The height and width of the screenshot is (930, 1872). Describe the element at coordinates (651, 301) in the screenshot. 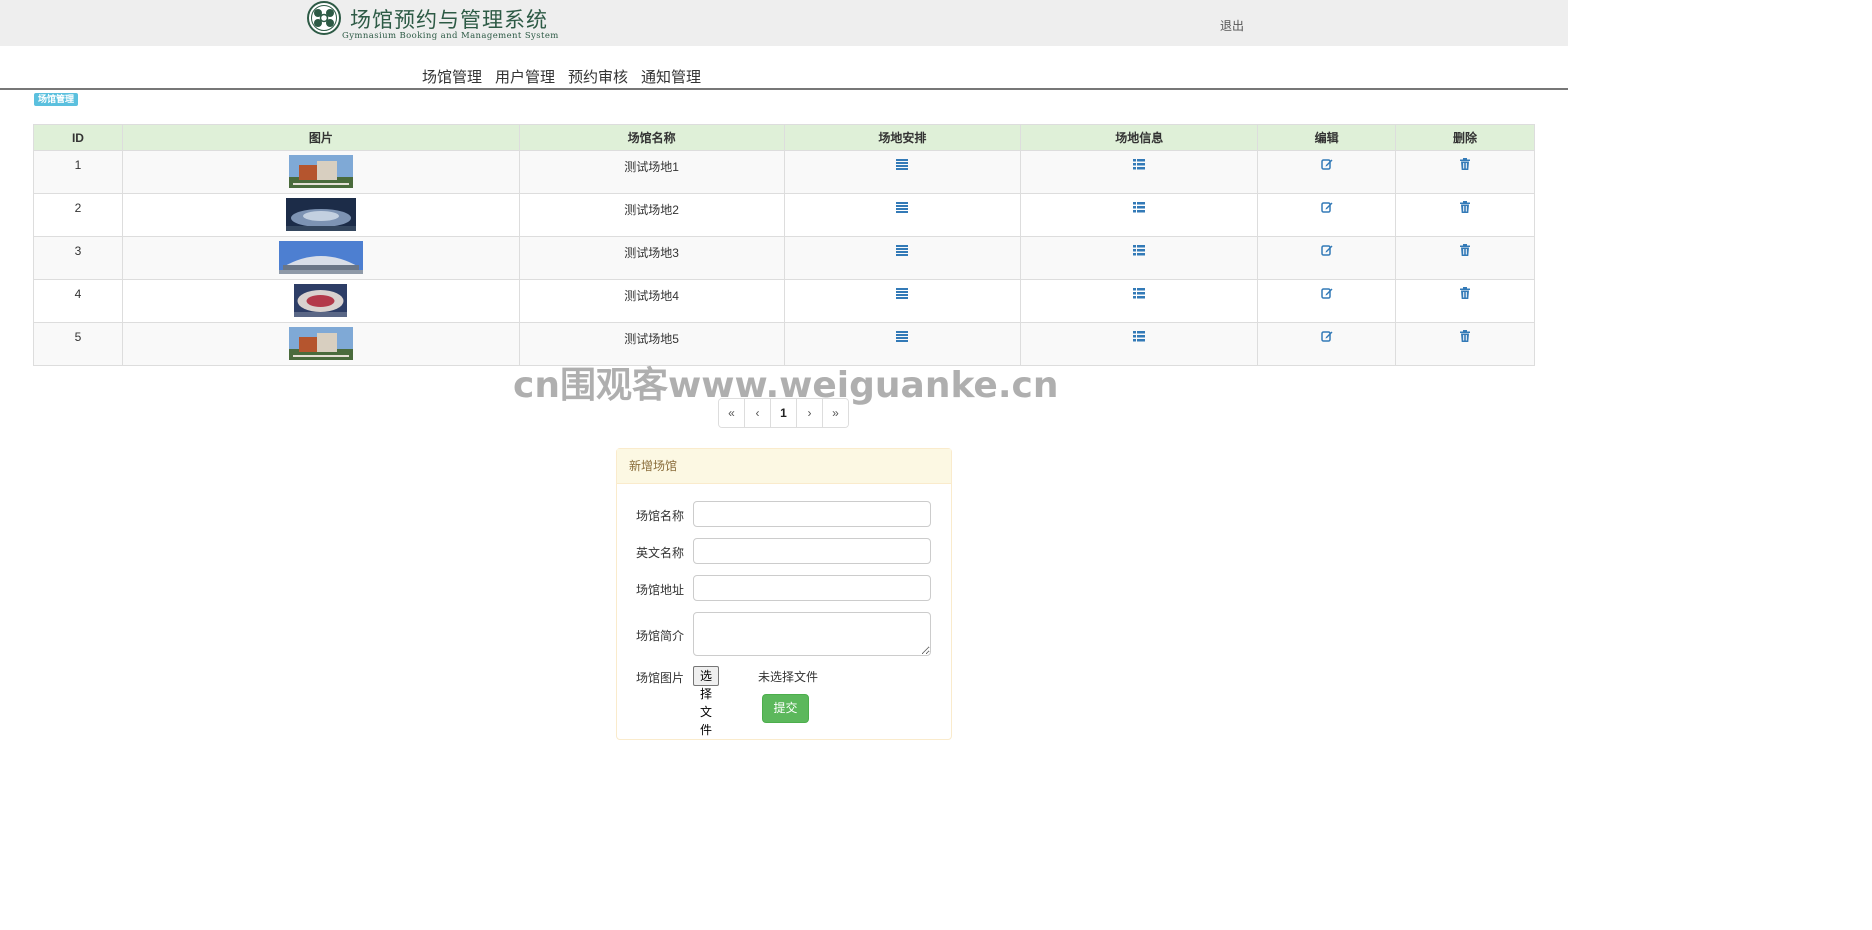

I see `cell-name: 测试场地4` at that location.